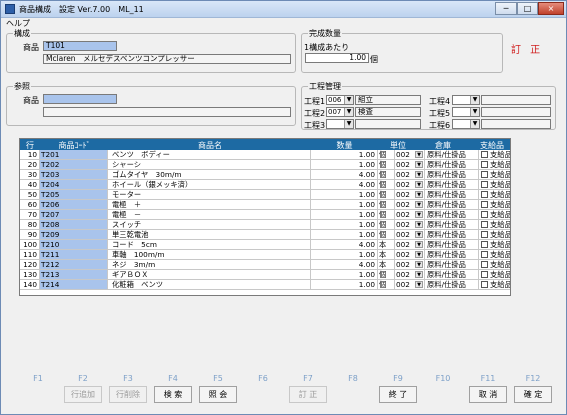  Describe the element at coordinates (466, 112) in the screenshot. I see `process5-select: ▼` at that location.